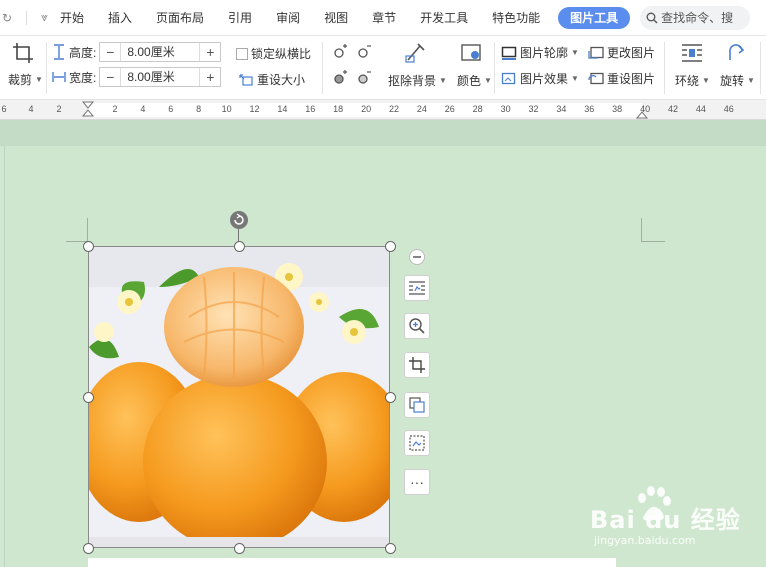 The height and width of the screenshot is (567, 766). Describe the element at coordinates (364, 52) in the screenshot. I see `decrease-brightness-icon` at that location.